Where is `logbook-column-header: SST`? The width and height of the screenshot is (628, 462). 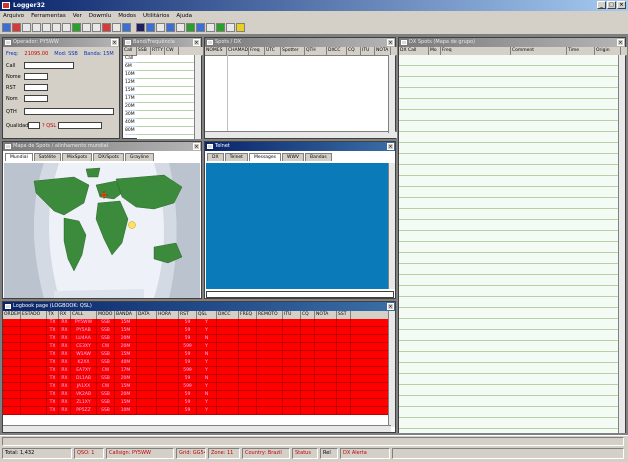
logbook-column-header: SST is located at coordinates (344, 315).